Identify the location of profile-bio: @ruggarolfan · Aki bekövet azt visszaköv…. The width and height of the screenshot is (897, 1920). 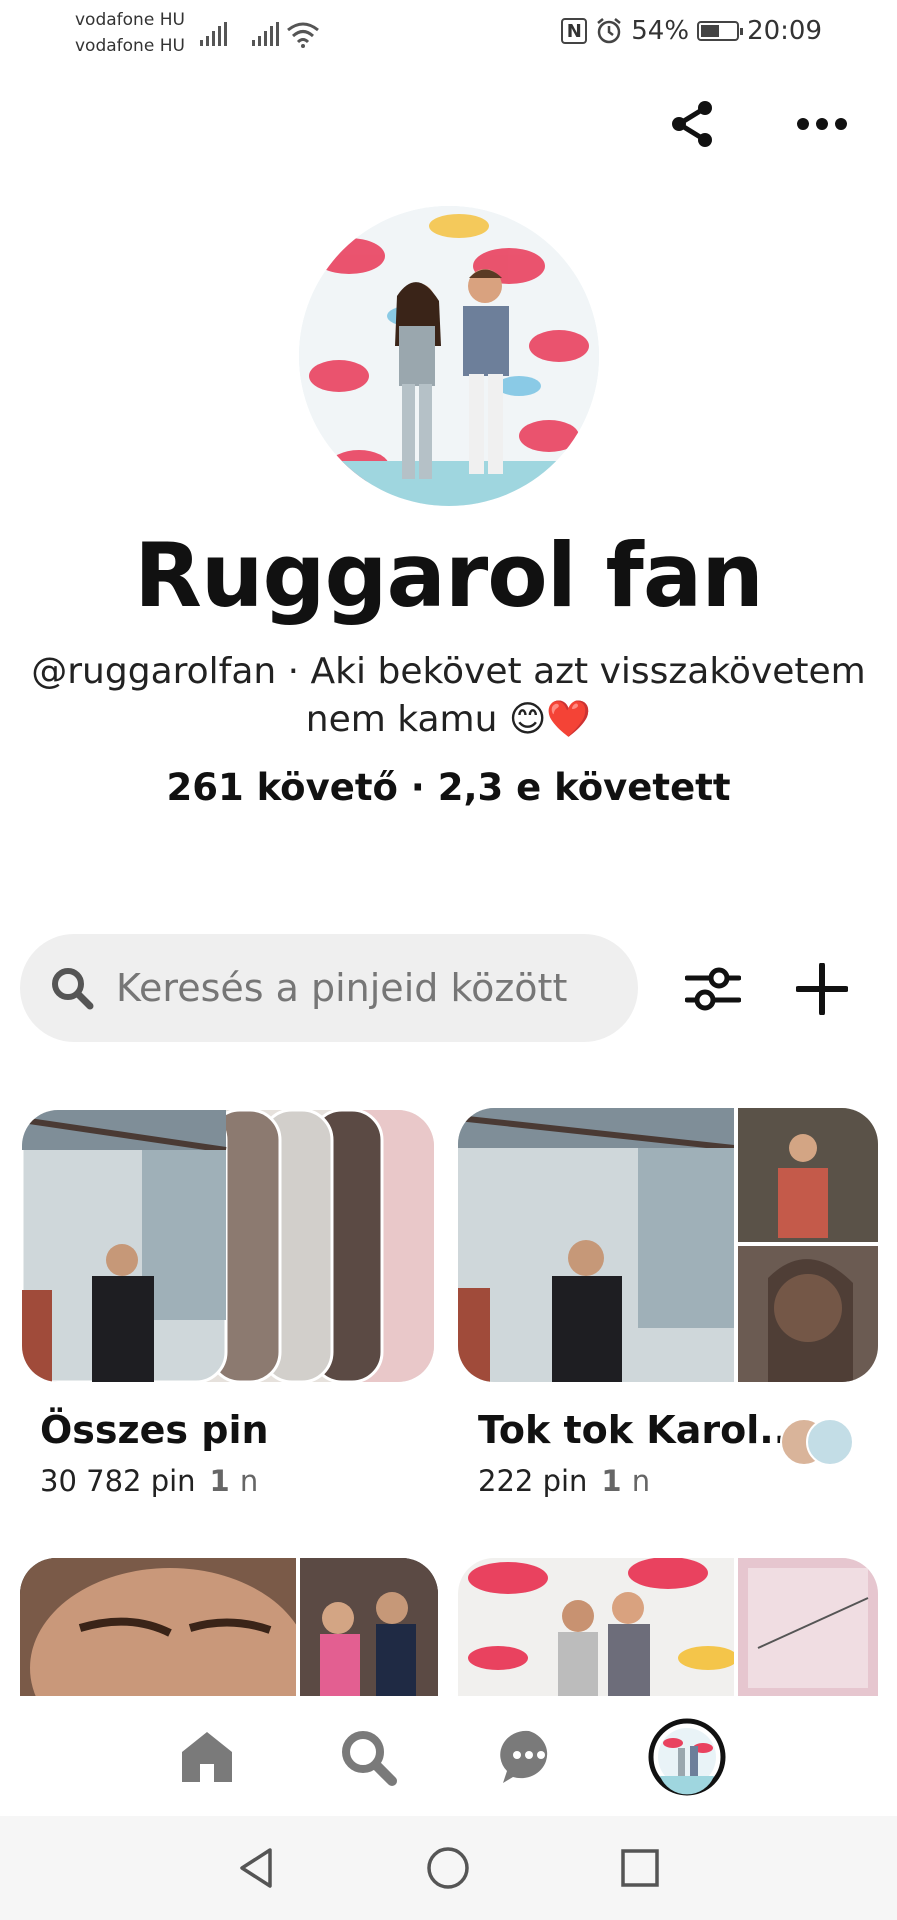
(448, 696).